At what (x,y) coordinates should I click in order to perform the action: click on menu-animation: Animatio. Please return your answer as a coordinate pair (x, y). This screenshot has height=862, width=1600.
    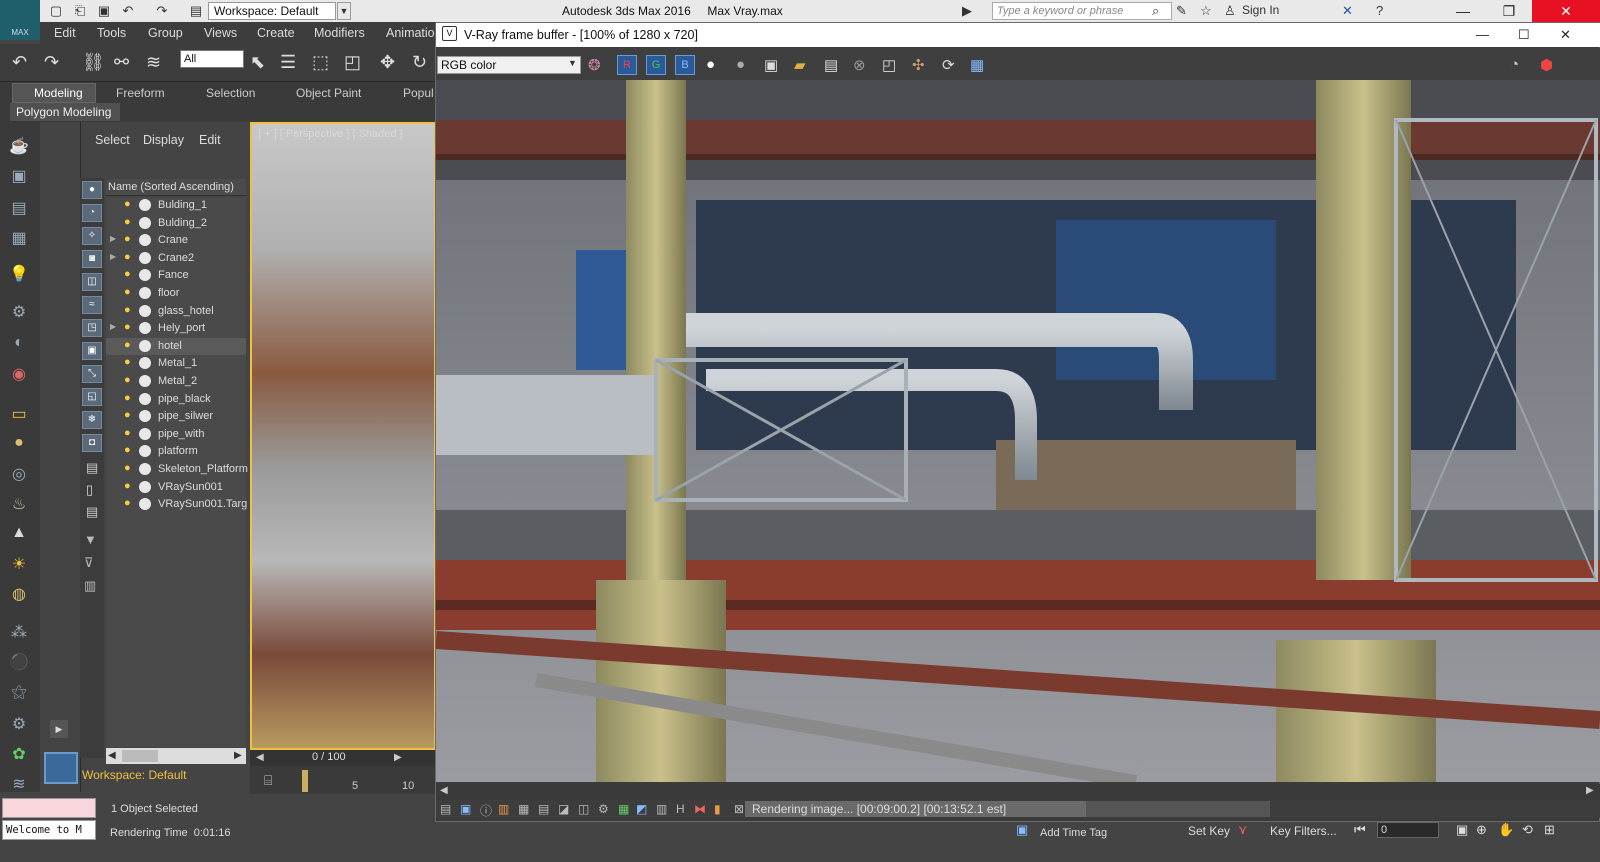
    Looking at the image, I should click on (410, 33).